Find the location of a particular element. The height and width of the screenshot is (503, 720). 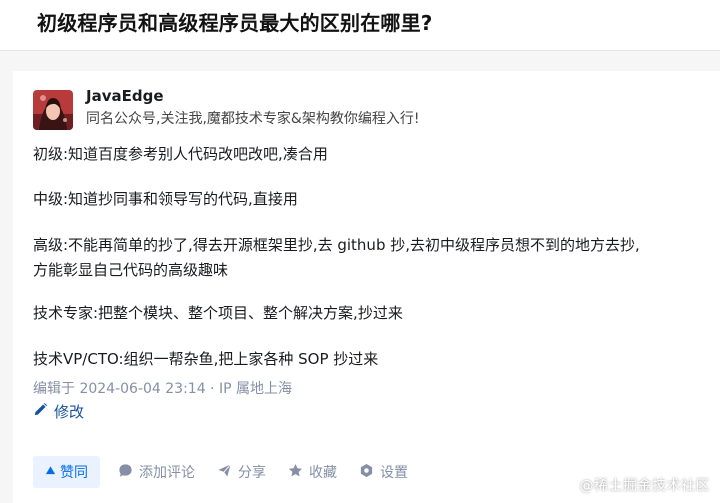

answer-paragraph: 初级:知道百度参考别人代码改吧改吧,凑合用 is located at coordinates (180, 154).